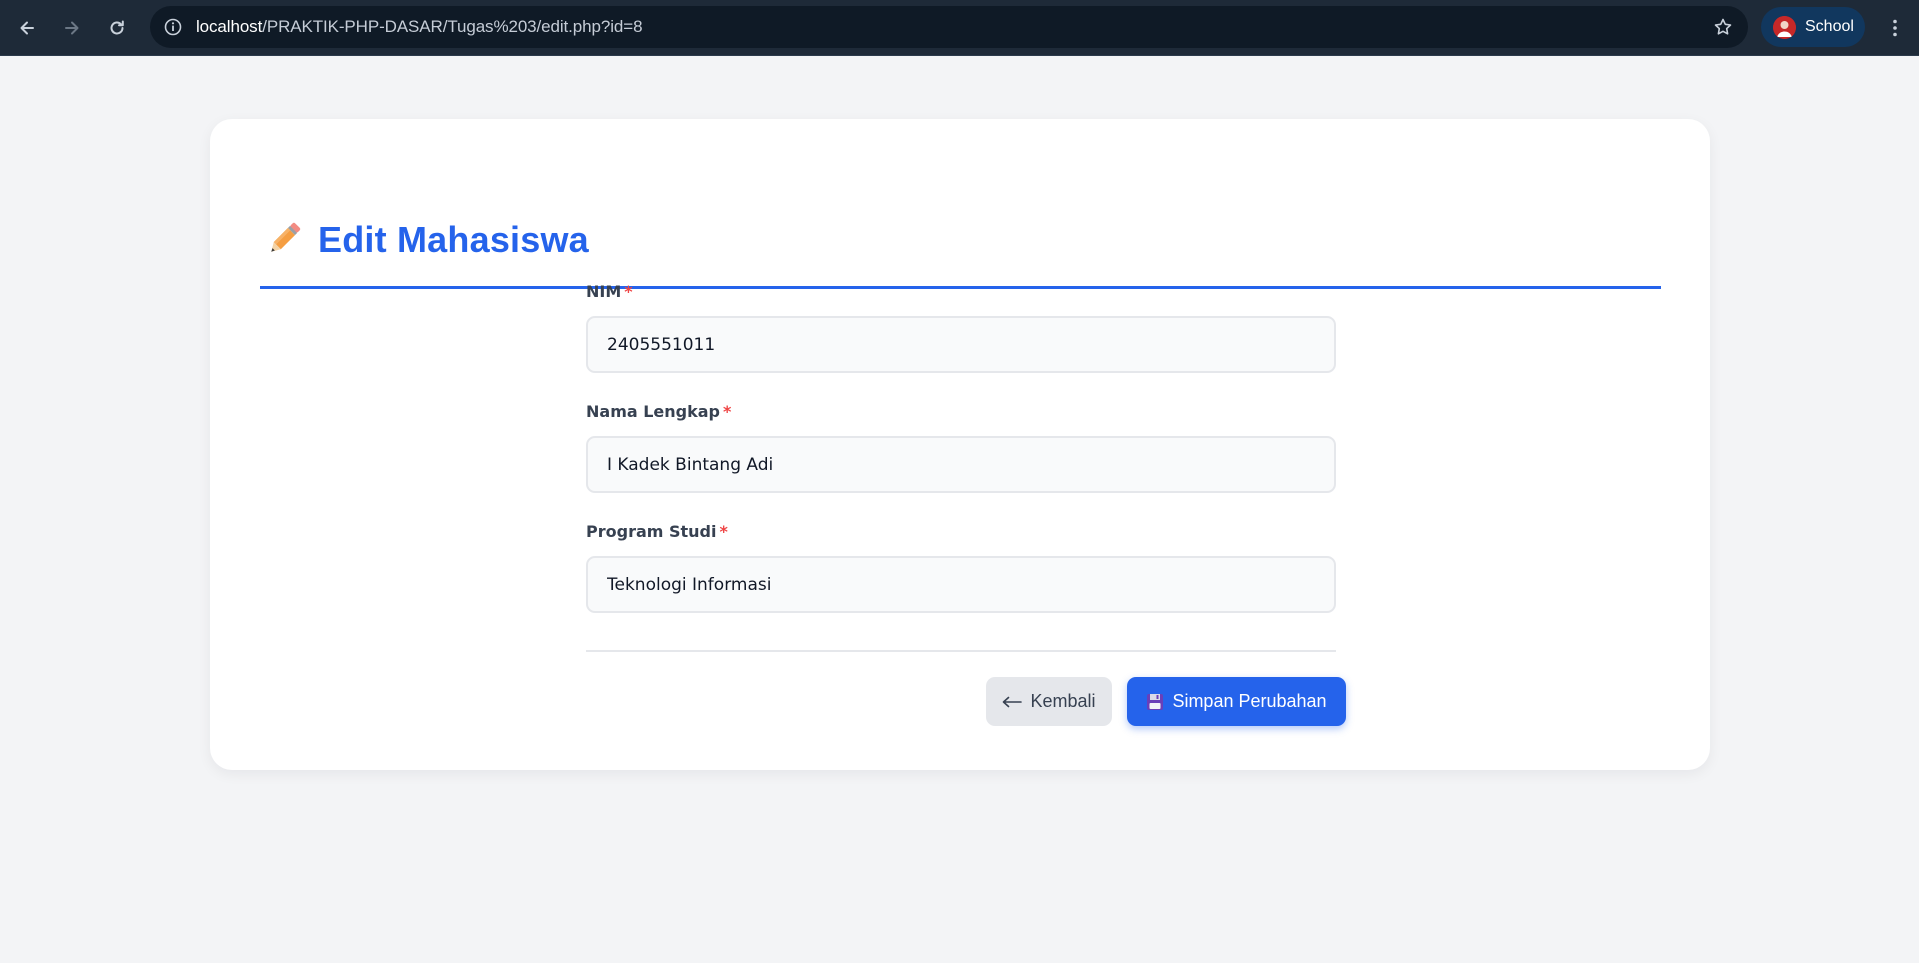 The width and height of the screenshot is (1919, 963). I want to click on back-button: Kembali, so click(1049, 701).